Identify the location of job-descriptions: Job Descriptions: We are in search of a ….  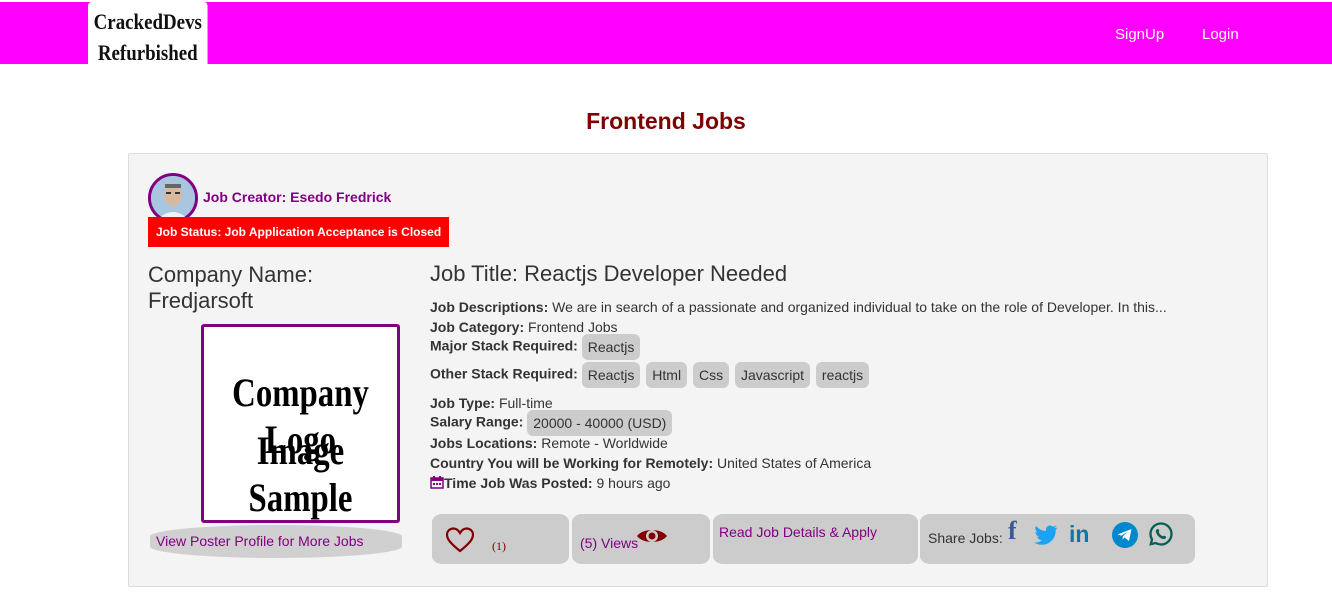
(798, 307).